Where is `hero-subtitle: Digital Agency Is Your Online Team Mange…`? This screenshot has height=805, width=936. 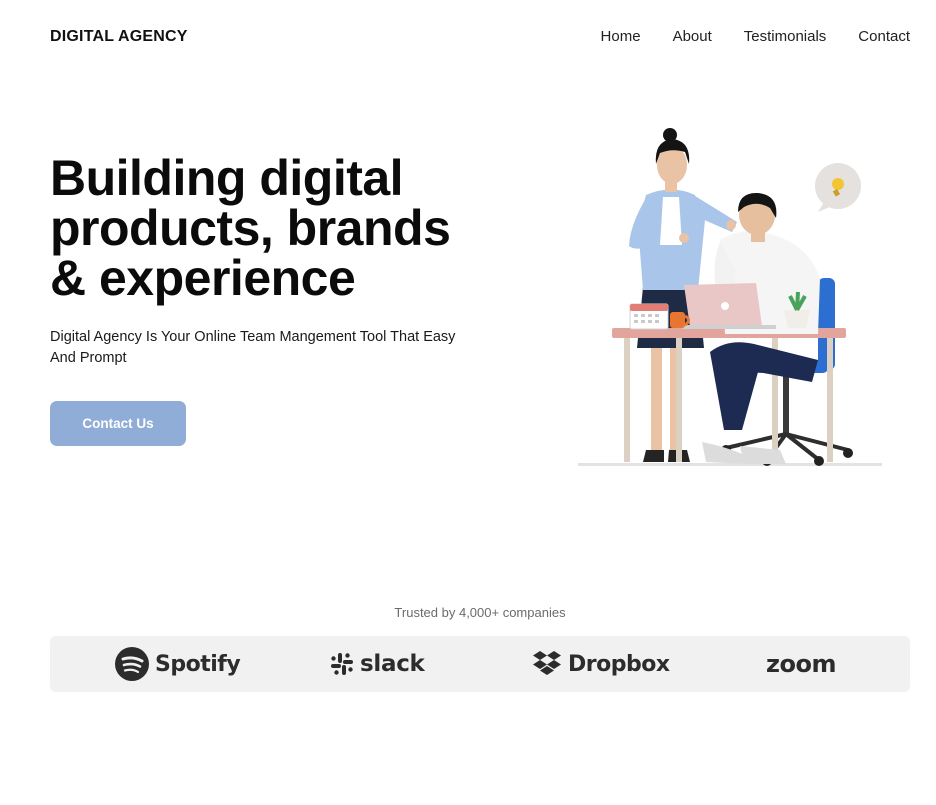
hero-subtitle: Digital Agency Is Your Online Team Mange… is located at coordinates (253, 347).